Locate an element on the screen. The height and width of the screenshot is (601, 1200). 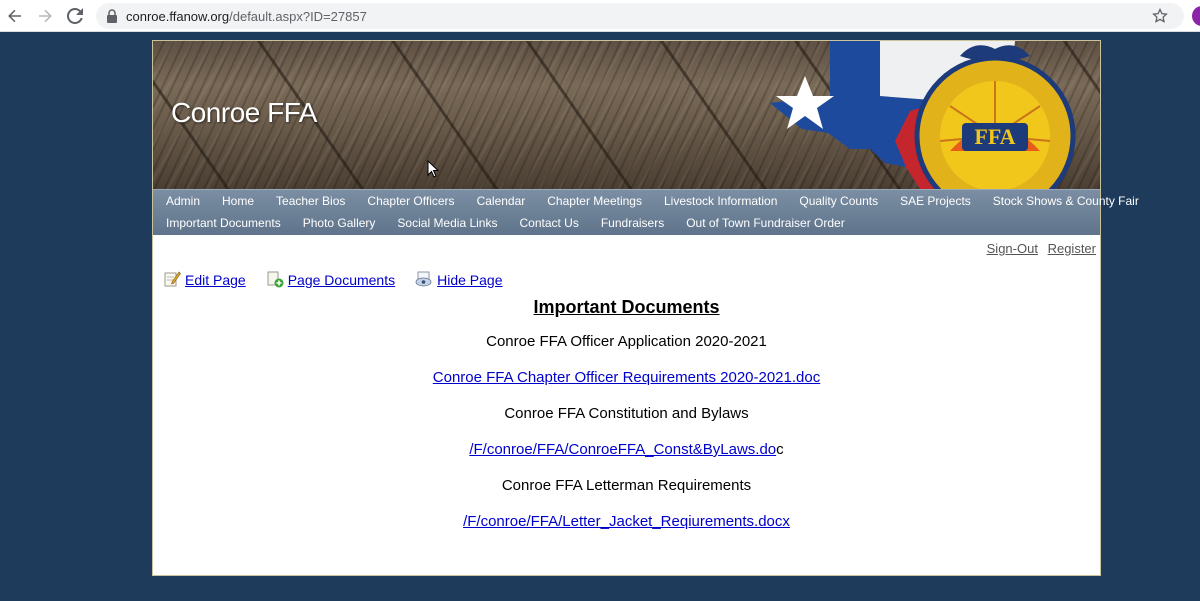
nav-photo-gallery: Photo Gallery is located at coordinates (339, 223).